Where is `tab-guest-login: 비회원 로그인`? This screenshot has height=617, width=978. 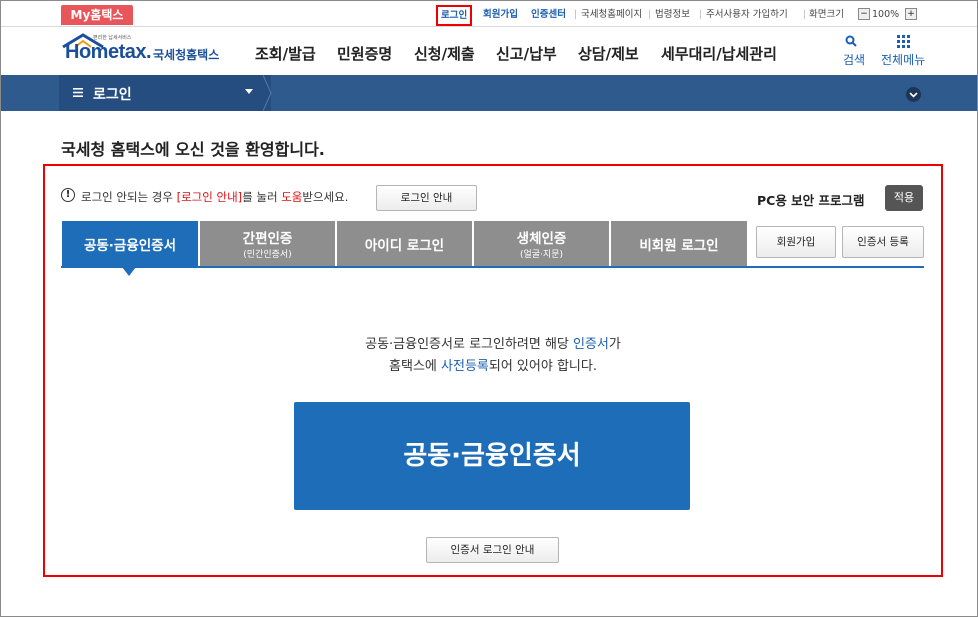
tab-guest-login: 비회원 로그인 is located at coordinates (679, 244).